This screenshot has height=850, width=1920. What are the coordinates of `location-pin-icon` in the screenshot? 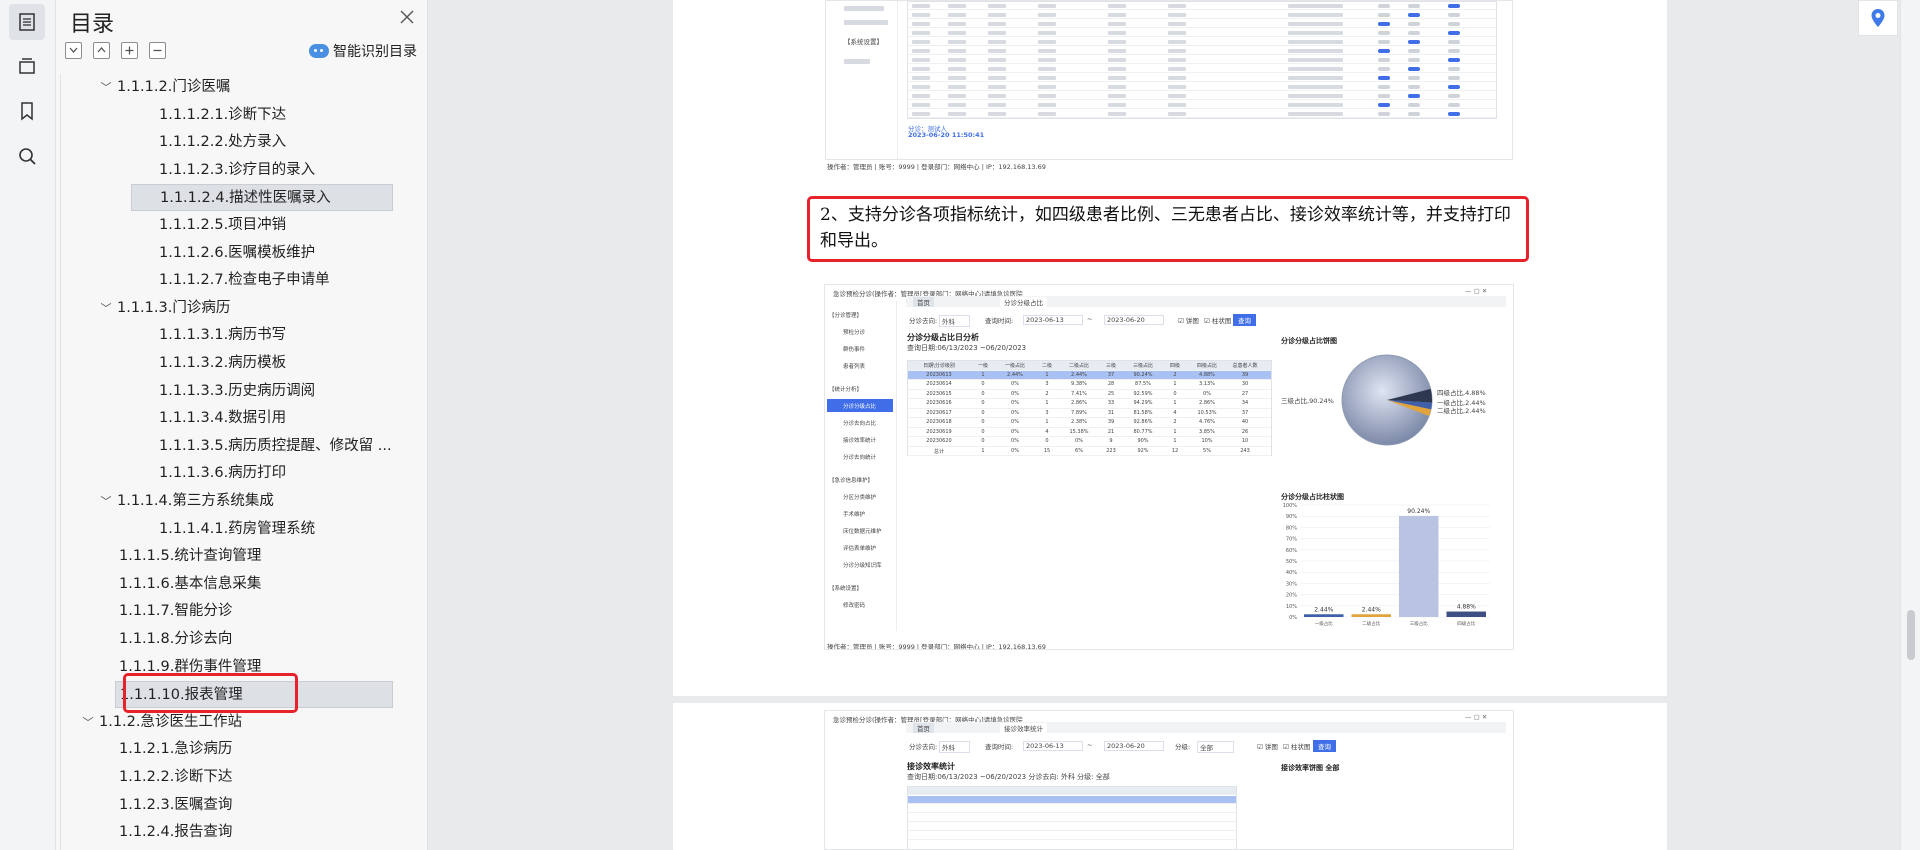 It's located at (1878, 18).